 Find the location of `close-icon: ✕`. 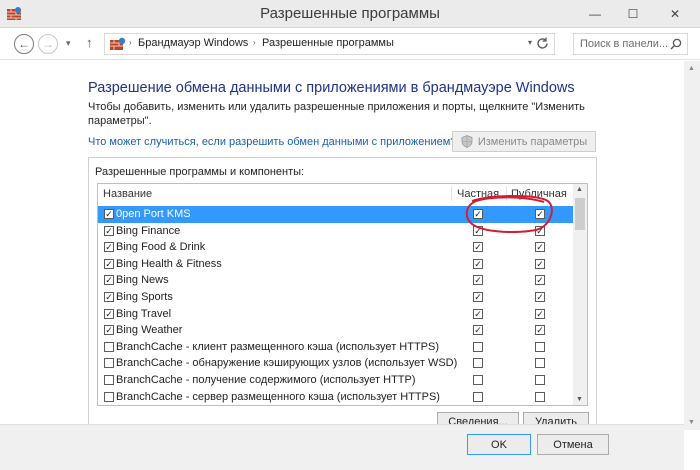

close-icon: ✕ is located at coordinates (675, 14).